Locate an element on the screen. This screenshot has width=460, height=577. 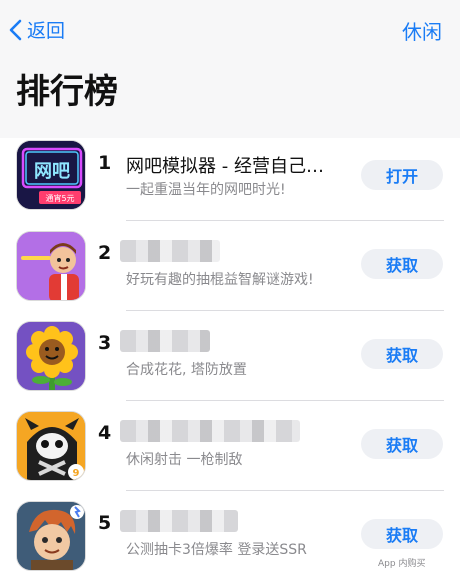
icon-badge: 9 is located at coordinates (76, 473).